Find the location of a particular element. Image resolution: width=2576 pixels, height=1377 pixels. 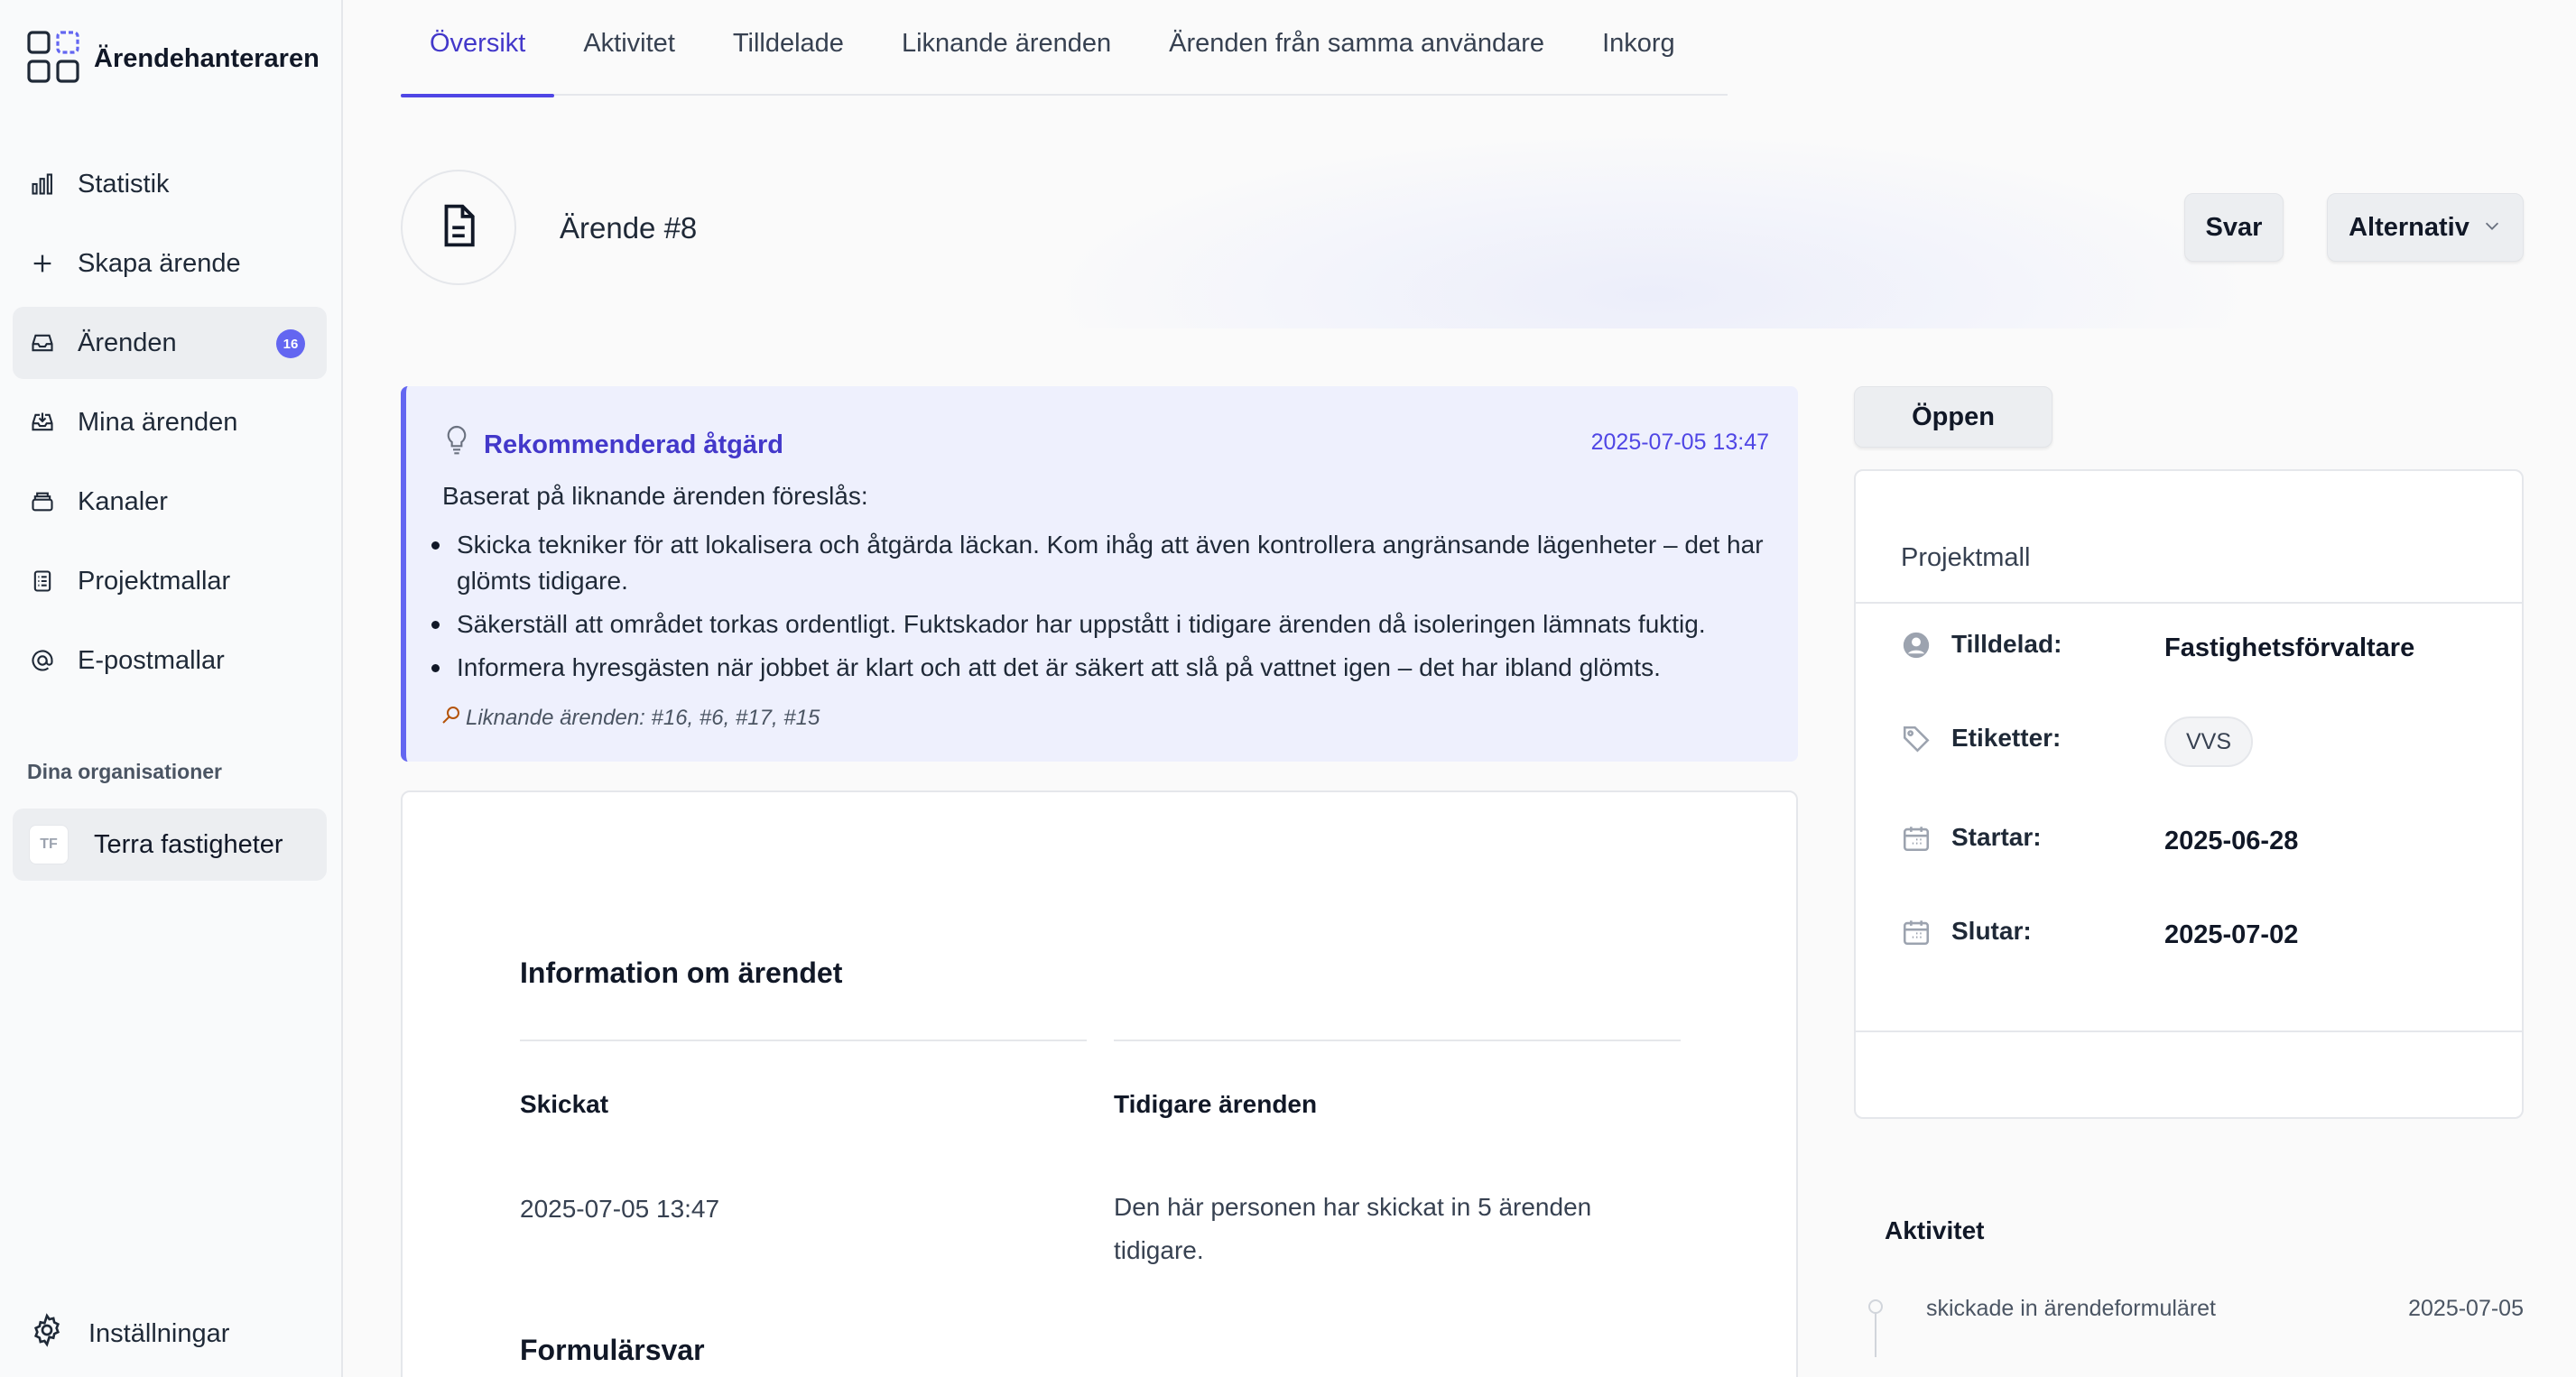

tab-liknande-arenden: Liknande ärenden is located at coordinates (1006, 48).